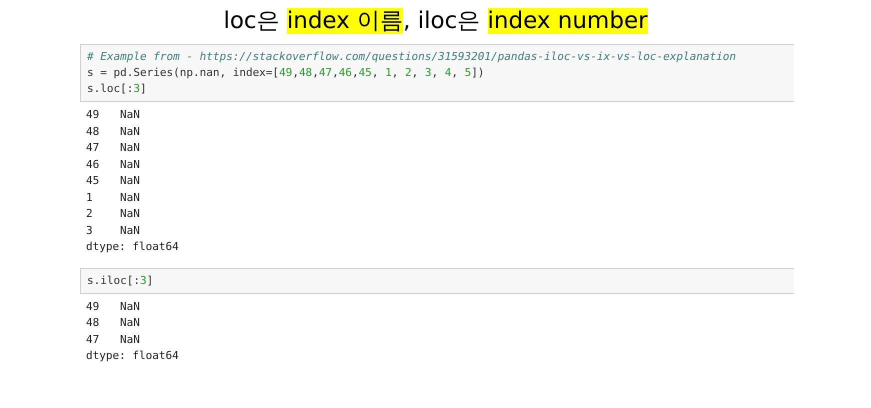 The height and width of the screenshot is (408, 871). What do you see at coordinates (93, 164) in the screenshot?
I see `output-index: 46` at bounding box center [93, 164].